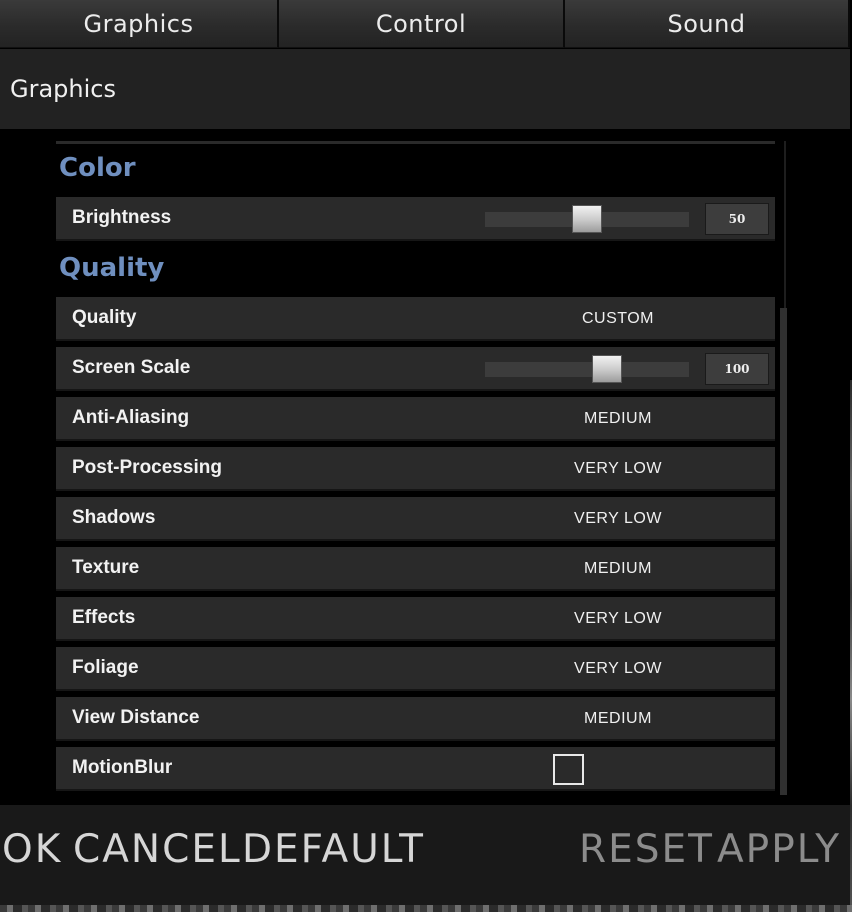 Image resolution: width=852 pixels, height=912 pixels. Describe the element at coordinates (104, 317) in the screenshot. I see `setting-label: Quality` at that location.